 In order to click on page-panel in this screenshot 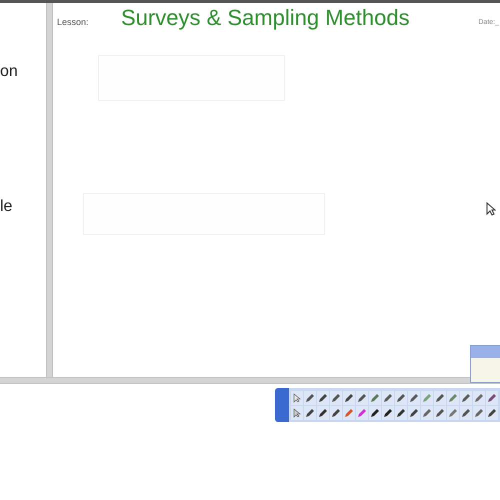, I will do `click(485, 364)`.